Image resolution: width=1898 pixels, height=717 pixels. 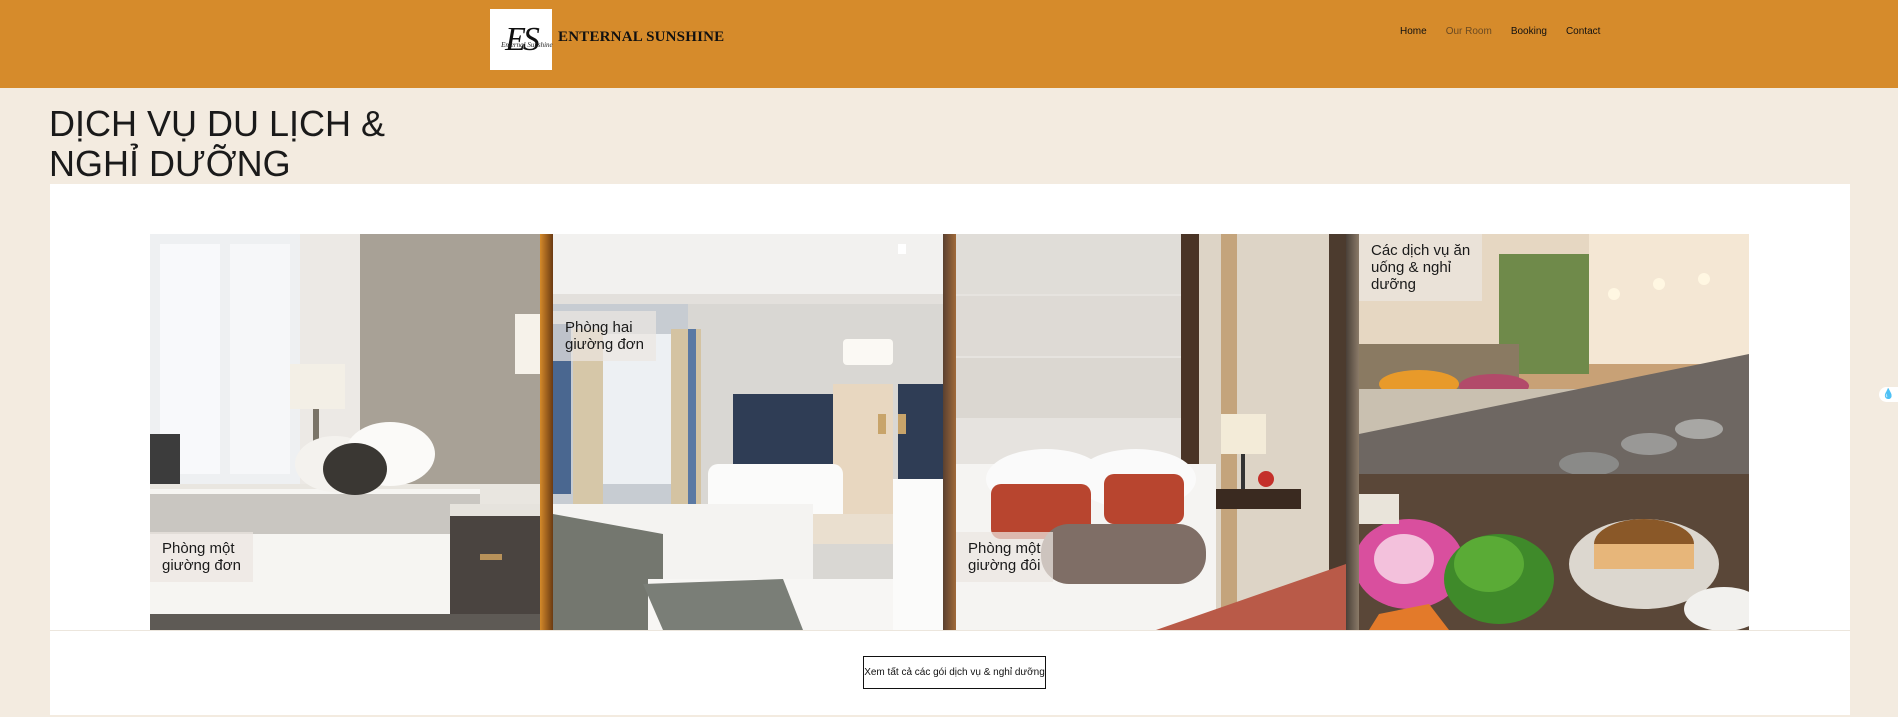 I want to click on view-all-packages-button: Xem tất cả các gói dịch vụ & nghỉ dưỡng, so click(x=954, y=672).